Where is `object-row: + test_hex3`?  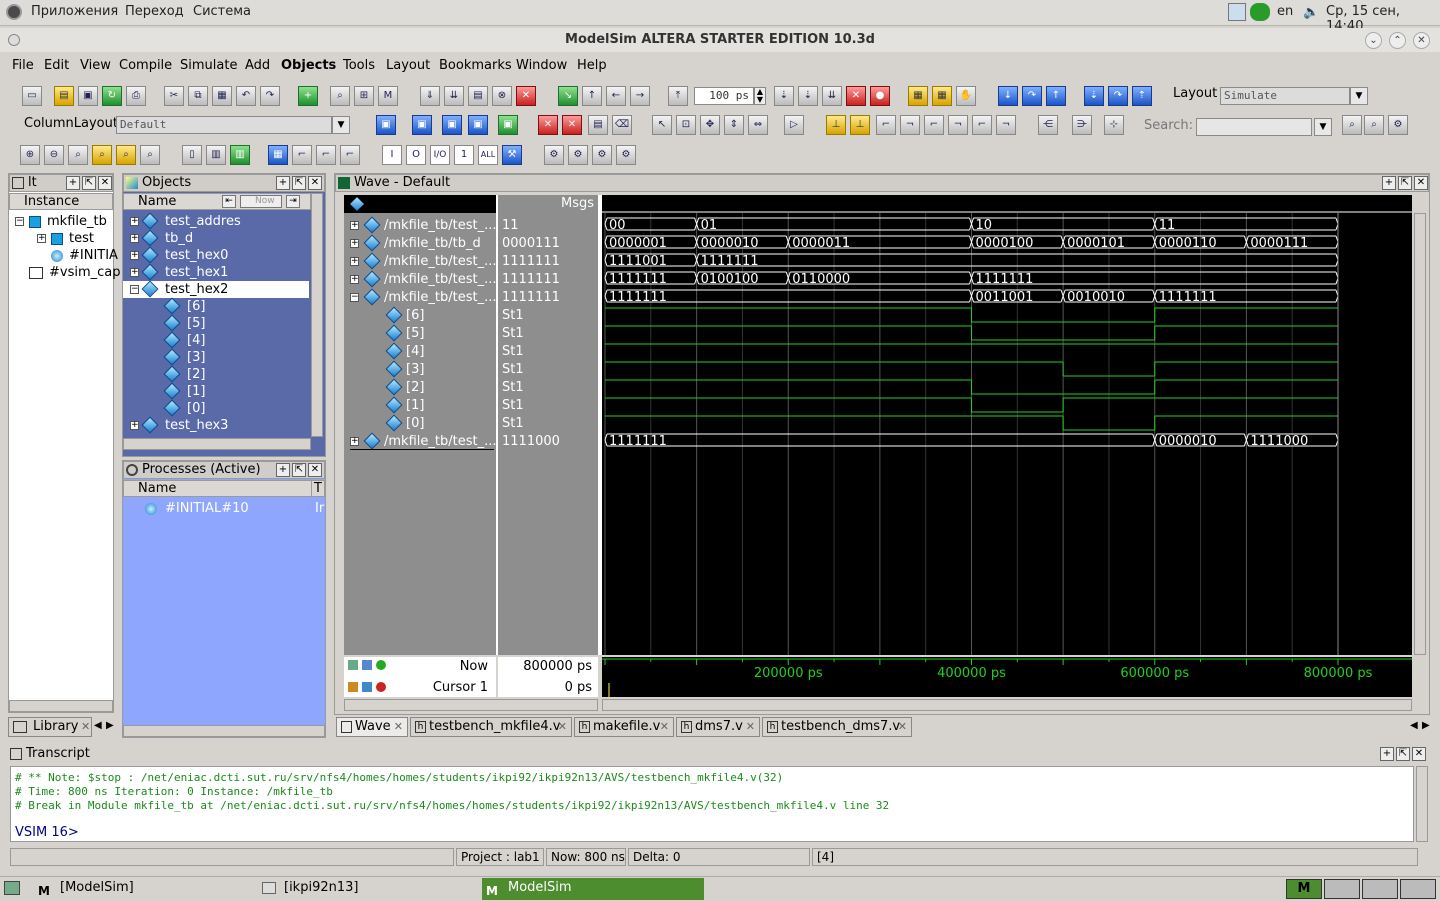
object-row: + test_hex3 is located at coordinates (216, 425).